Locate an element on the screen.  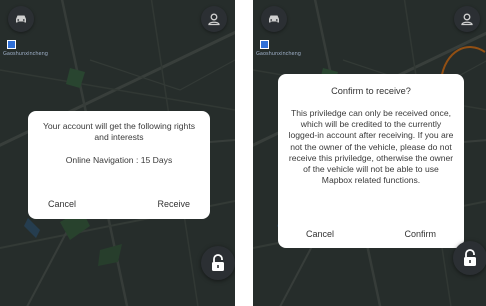
dialog-actions: Cancel Receive is located at coordinates (119, 204).